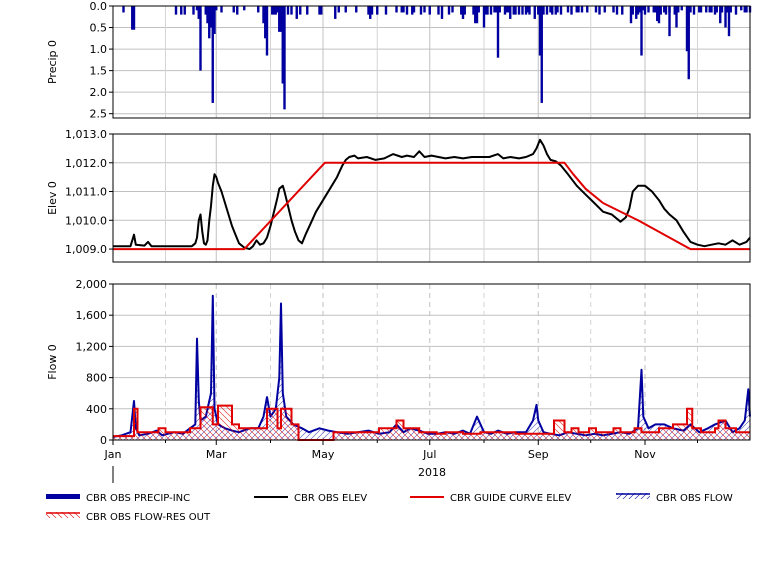 The image size is (782, 584). Describe the element at coordinates (310, 498) in the screenshot. I see `legend-item: CBR OBS ELEV` at that location.